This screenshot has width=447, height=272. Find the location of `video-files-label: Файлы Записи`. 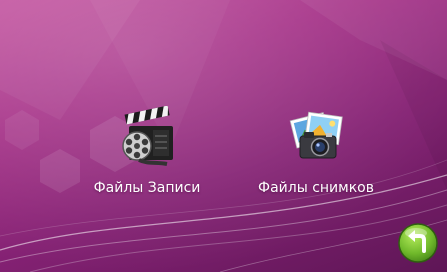

video-files-label: Файлы Записи is located at coordinates (147, 188).